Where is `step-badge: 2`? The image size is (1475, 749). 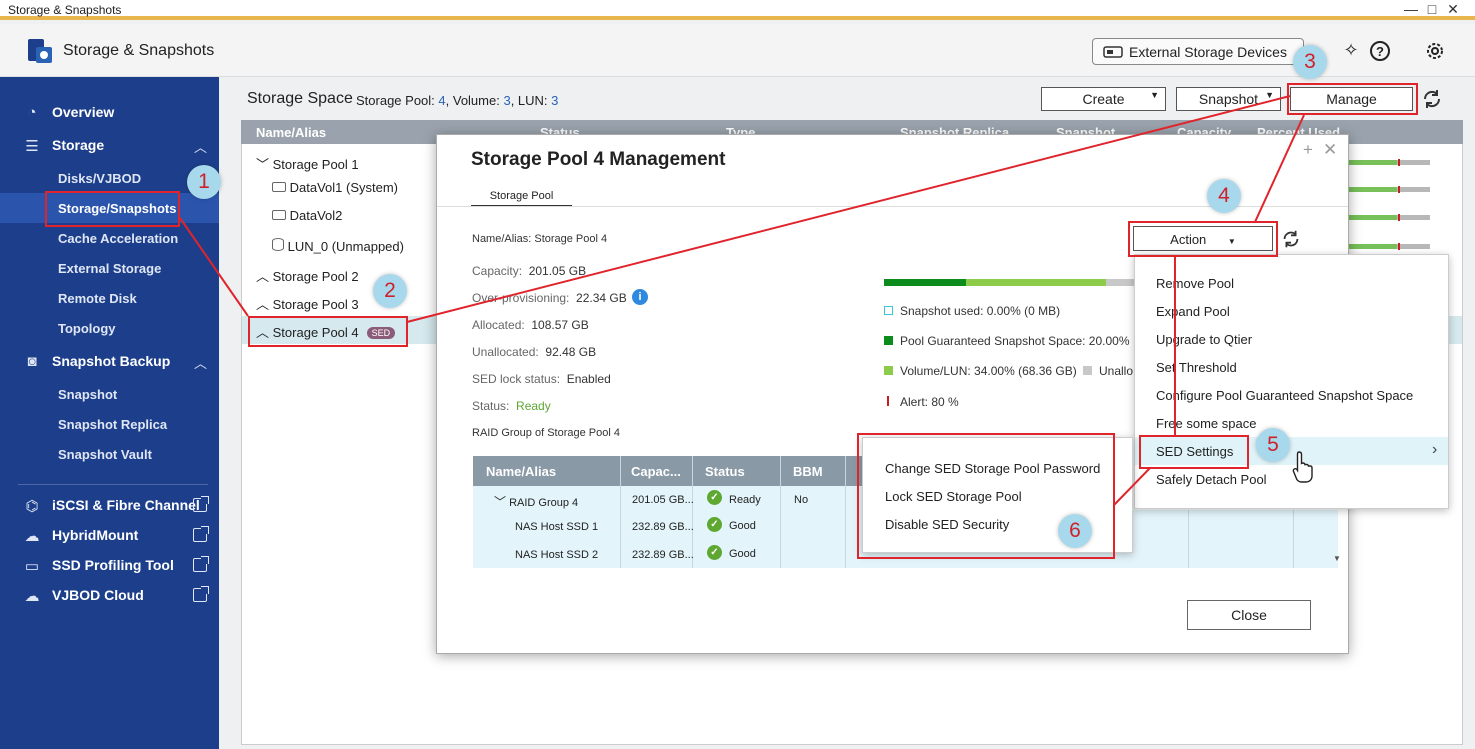 step-badge: 2 is located at coordinates (390, 291).